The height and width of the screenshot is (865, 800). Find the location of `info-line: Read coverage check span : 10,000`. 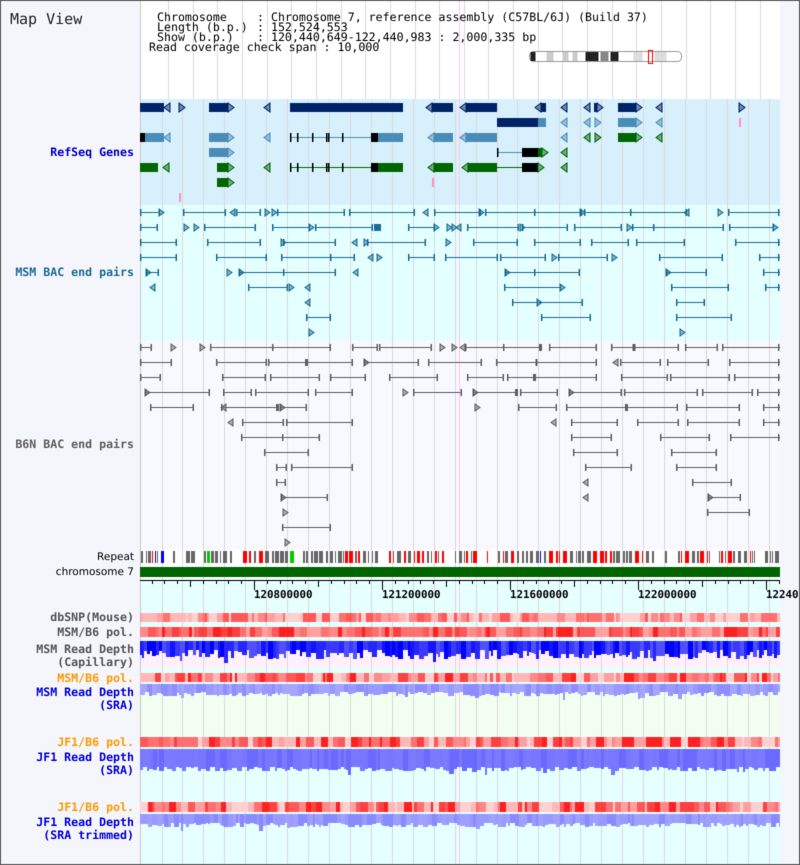

info-line: Read coverage check span : 10,000 is located at coordinates (264, 47).